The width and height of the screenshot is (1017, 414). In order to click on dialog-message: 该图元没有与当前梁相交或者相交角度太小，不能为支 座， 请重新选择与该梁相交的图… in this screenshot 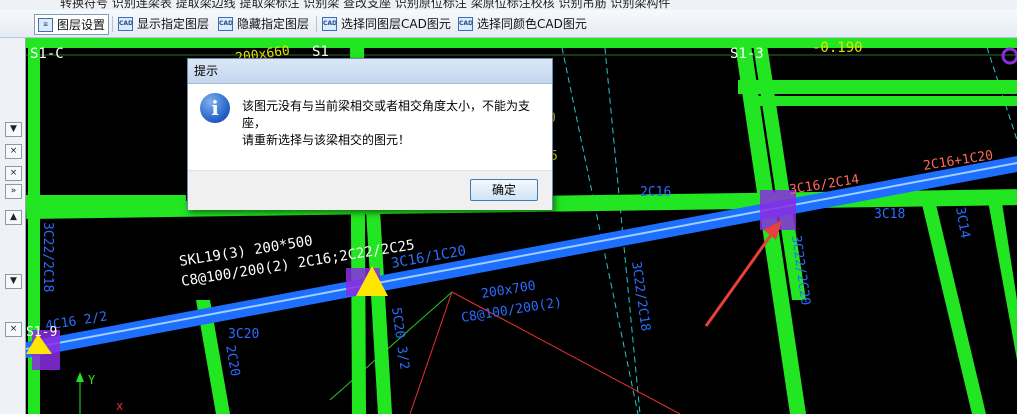, I will do `click(392, 123)`.